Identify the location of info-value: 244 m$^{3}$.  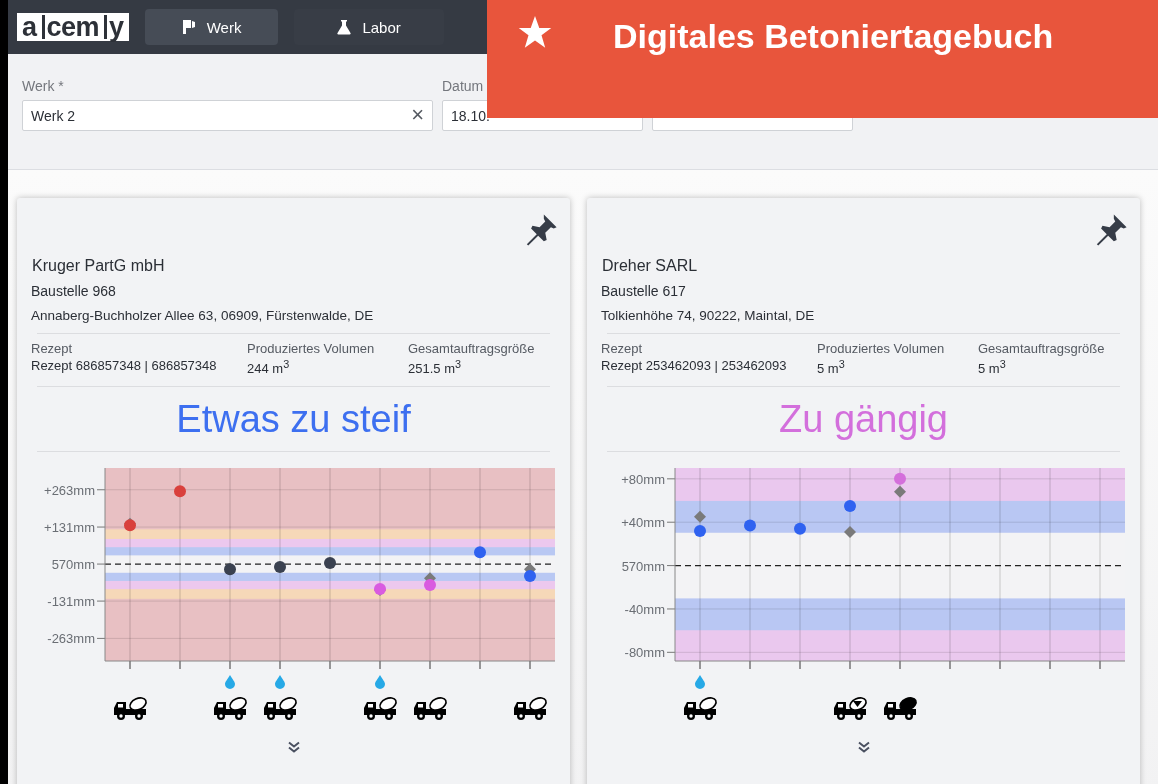
(269, 367).